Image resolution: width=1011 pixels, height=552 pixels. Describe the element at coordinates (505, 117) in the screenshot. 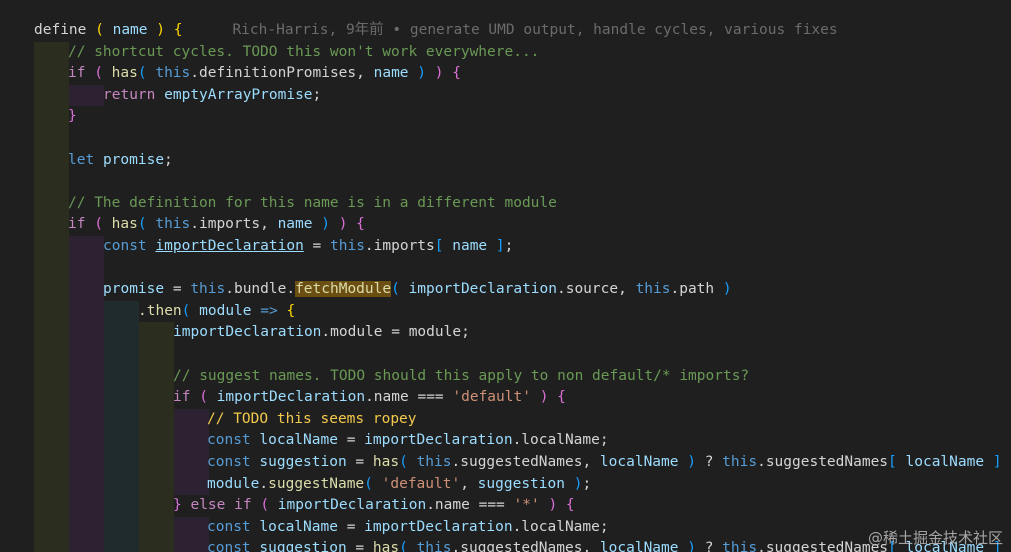

I see `code-line: }` at that location.